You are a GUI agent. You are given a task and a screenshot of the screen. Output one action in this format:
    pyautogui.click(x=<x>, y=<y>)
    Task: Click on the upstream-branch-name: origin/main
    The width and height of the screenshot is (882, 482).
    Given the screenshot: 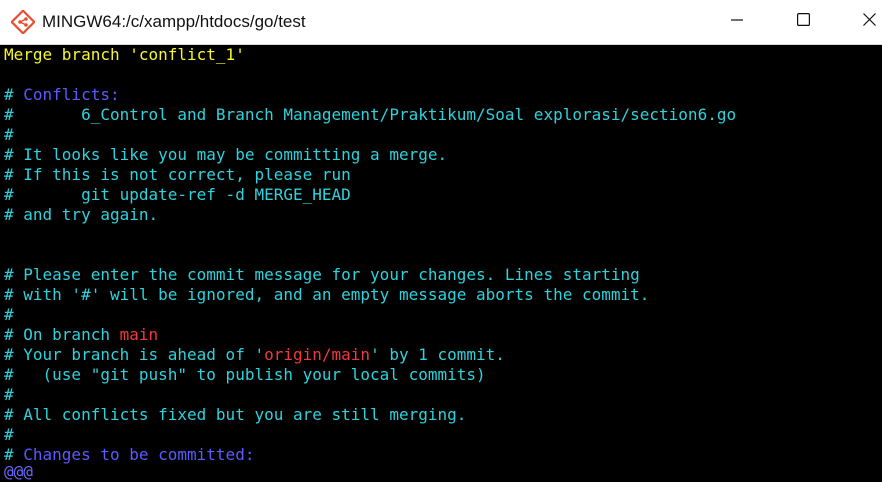 What is the action you would take?
    pyautogui.click(x=317, y=354)
    